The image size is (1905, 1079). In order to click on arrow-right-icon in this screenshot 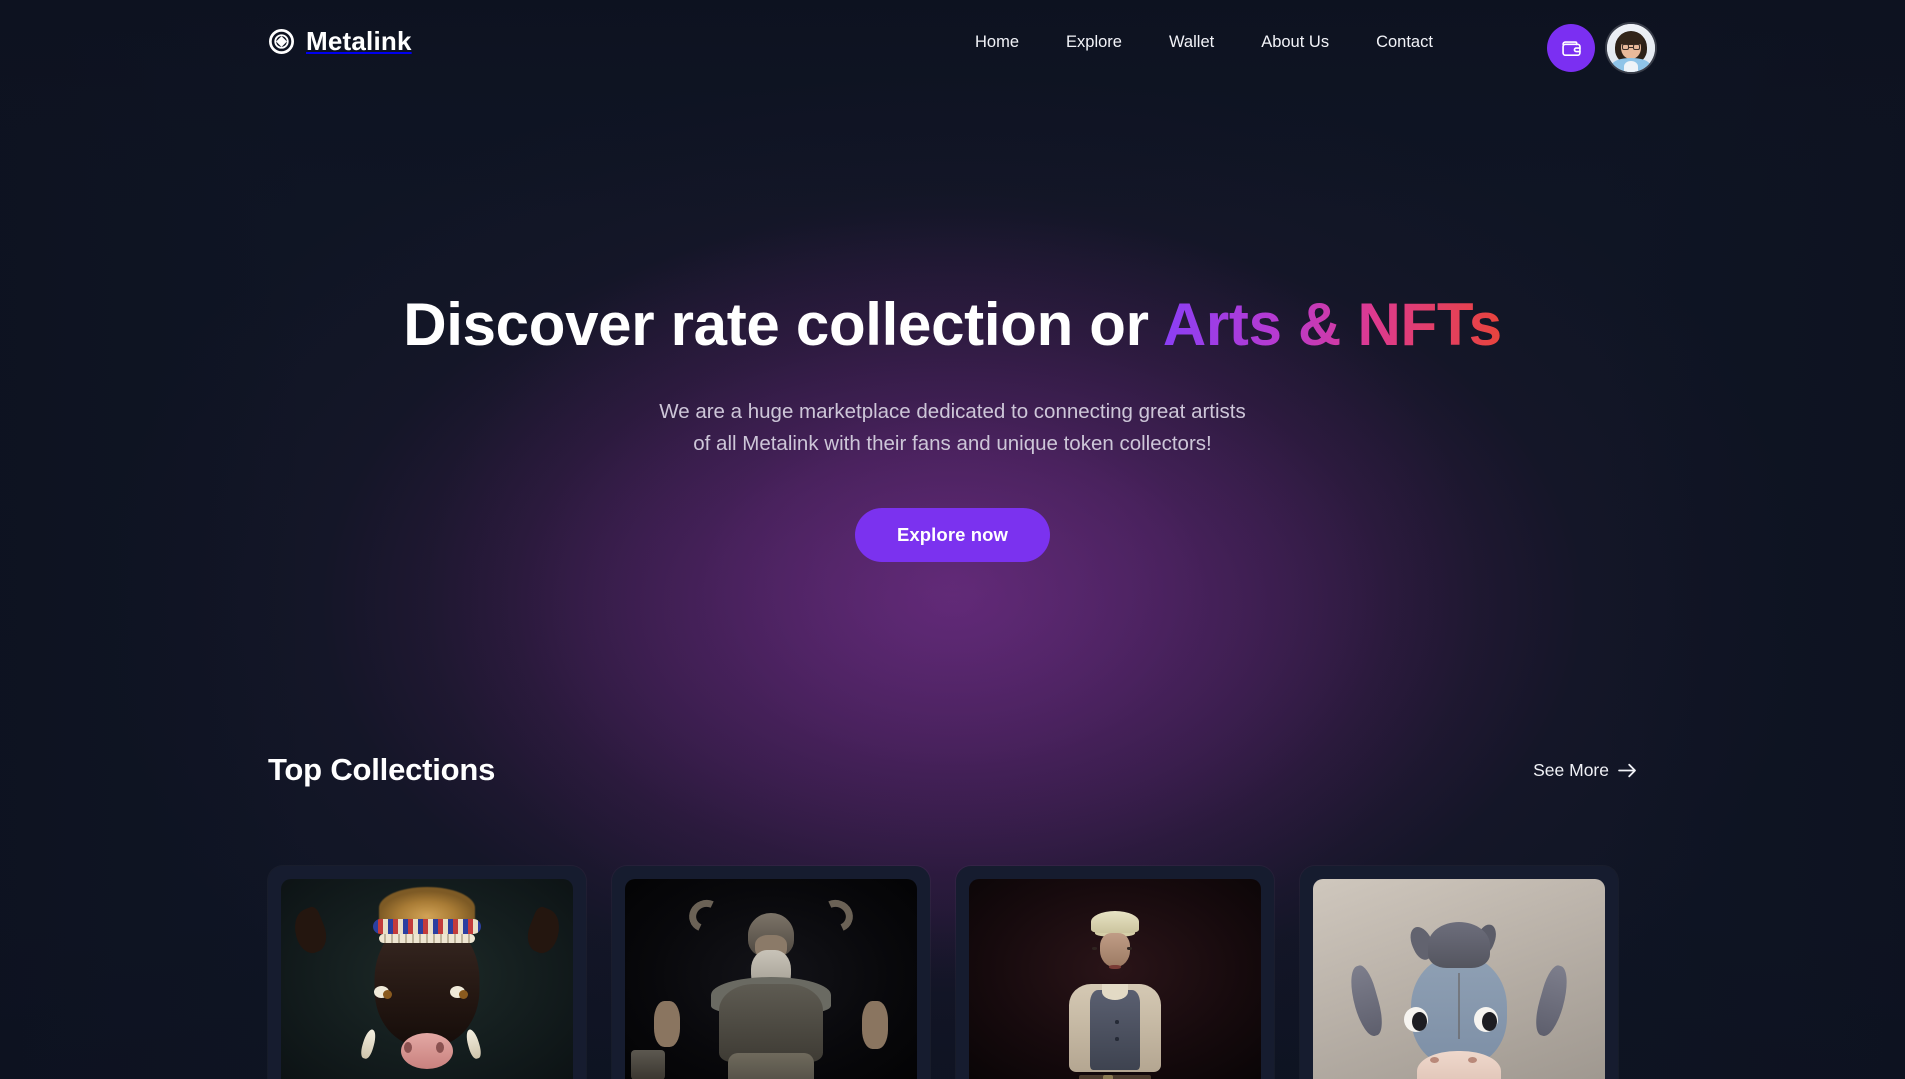, I will do `click(1627, 770)`.